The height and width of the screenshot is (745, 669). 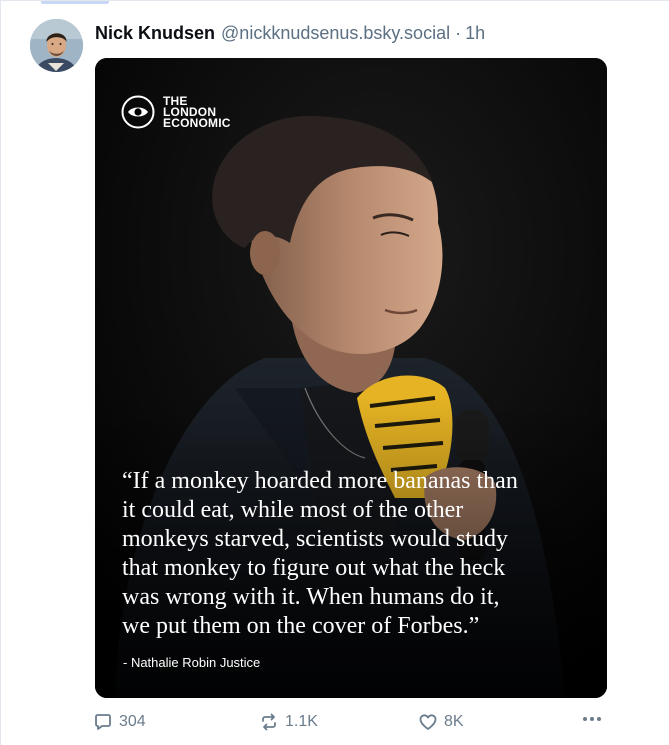 I want to click on repost-button: 1.1K, so click(x=288, y=722).